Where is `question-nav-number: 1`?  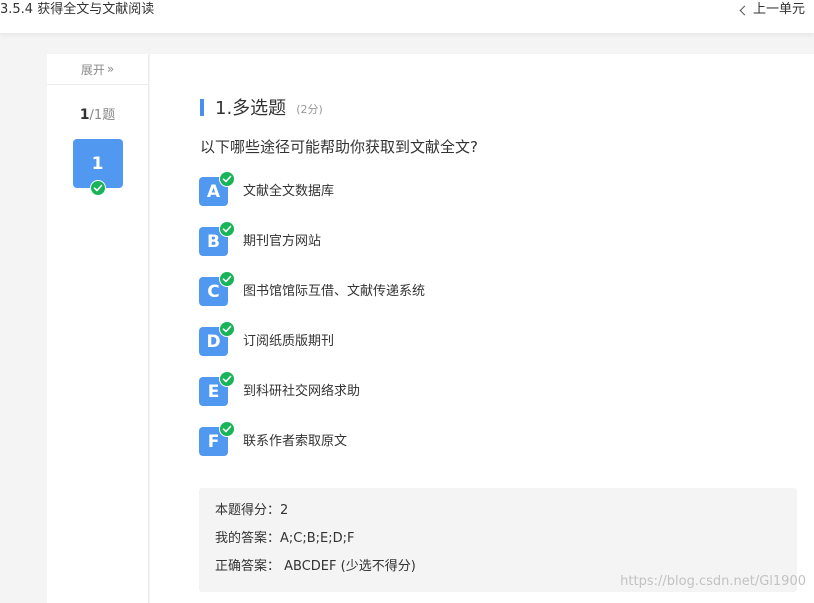
question-nav-number: 1 is located at coordinates (97, 163).